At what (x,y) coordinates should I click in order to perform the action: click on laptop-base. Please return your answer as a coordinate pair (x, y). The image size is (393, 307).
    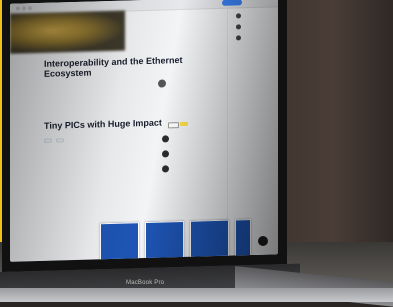
    Looking at the image, I should click on (196, 295).